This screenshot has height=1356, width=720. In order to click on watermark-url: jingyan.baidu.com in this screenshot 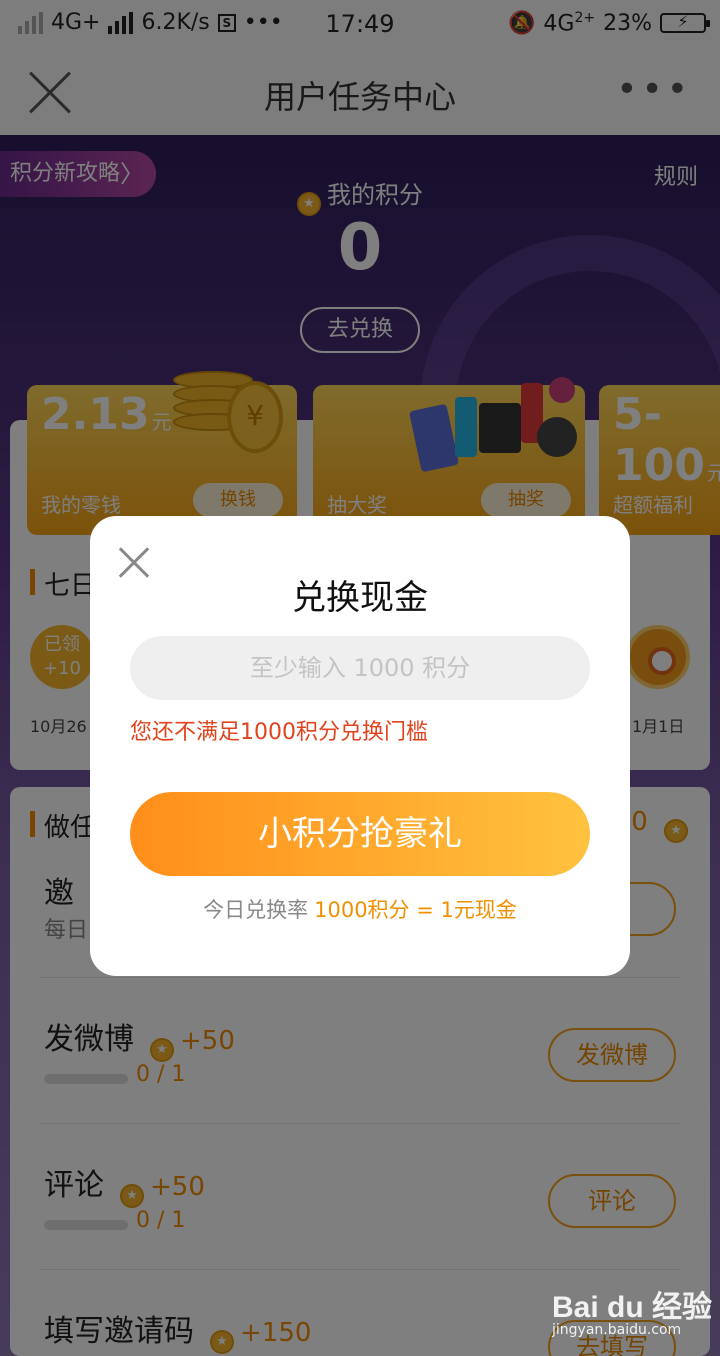, I will do `click(617, 1330)`.